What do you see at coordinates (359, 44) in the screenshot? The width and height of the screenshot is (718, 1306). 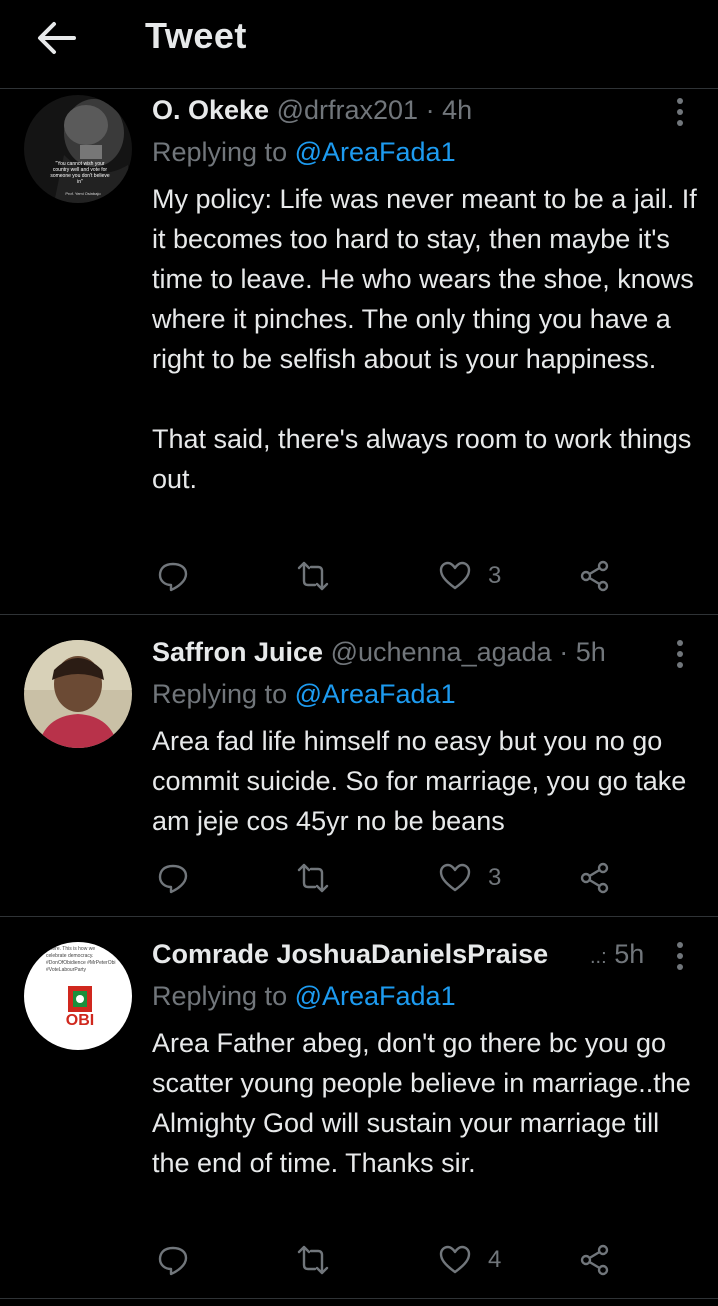 I see `top-bar: Tweet` at bounding box center [359, 44].